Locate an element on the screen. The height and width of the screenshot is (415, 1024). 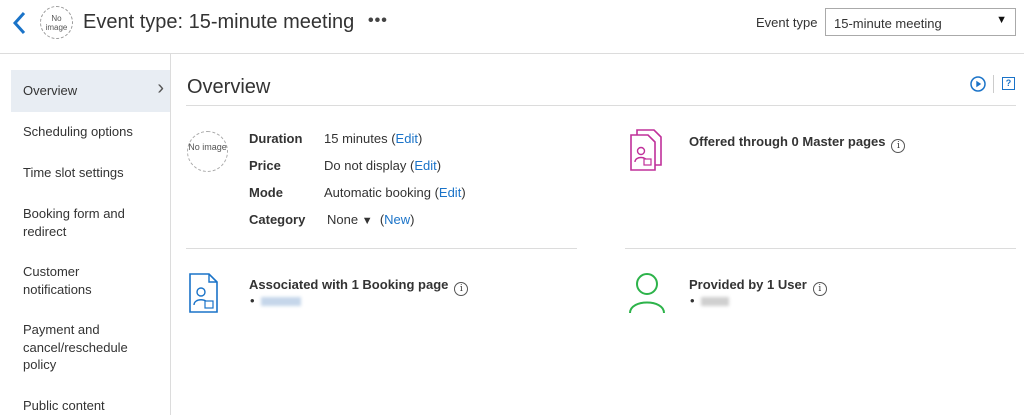
category-value: None ▼ (New) is located at coordinates (371, 219).